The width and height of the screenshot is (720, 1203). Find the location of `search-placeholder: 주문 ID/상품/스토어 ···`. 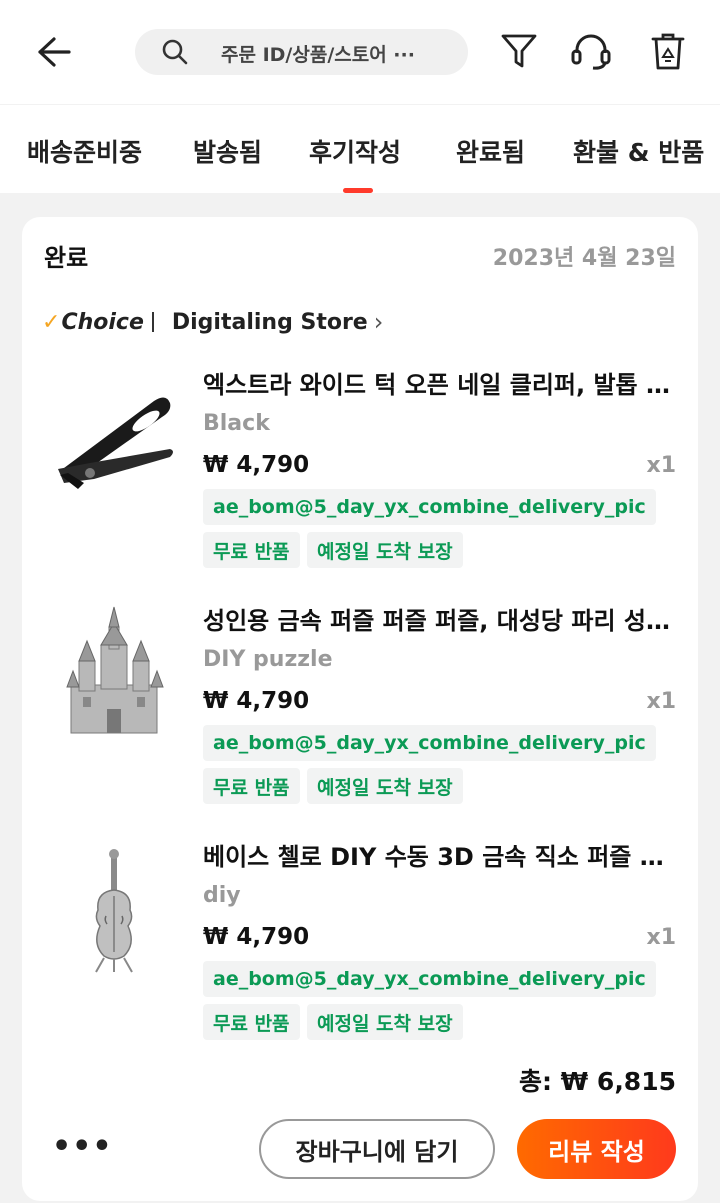

search-placeholder: 주문 ID/상품/스토어 ··· is located at coordinates (318, 55).